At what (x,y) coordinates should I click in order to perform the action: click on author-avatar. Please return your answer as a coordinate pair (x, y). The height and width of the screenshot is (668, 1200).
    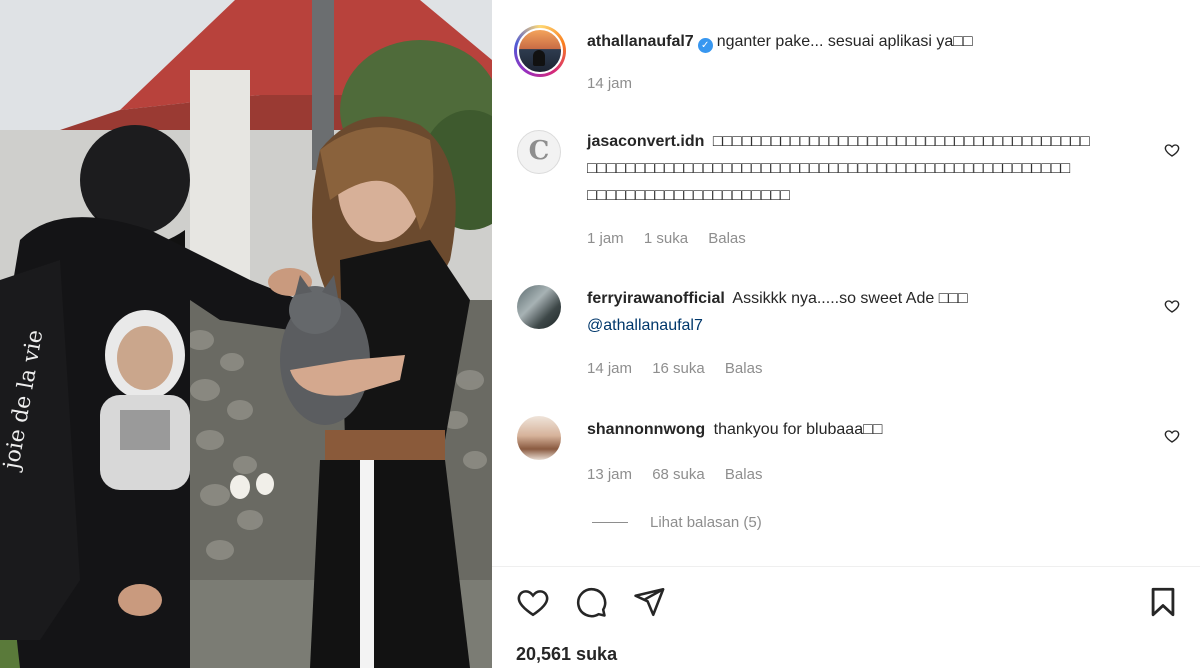
    Looking at the image, I should click on (540, 51).